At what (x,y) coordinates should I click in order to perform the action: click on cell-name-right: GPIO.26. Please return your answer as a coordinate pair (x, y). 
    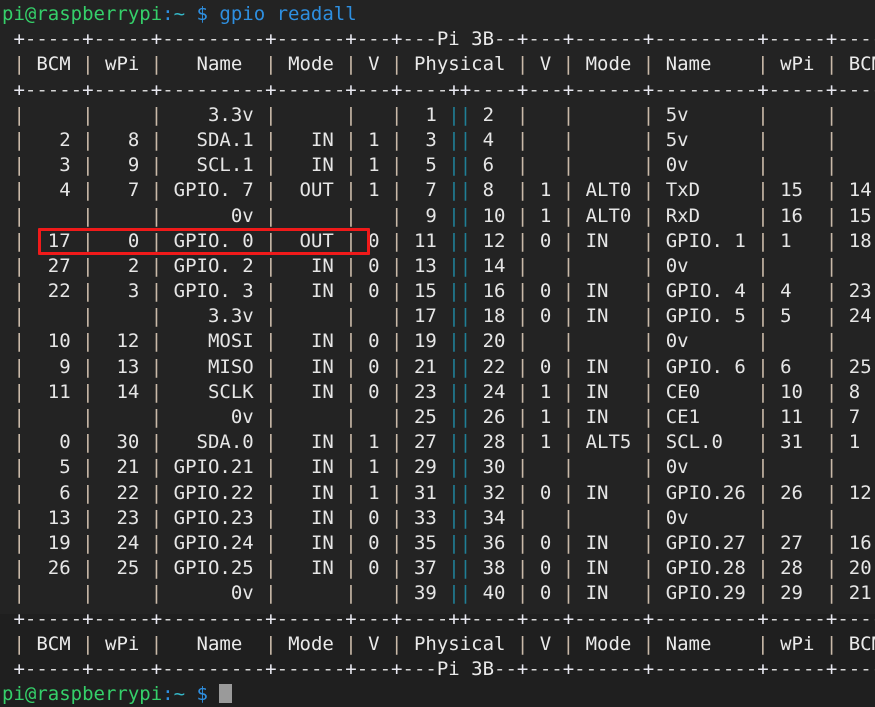
    Looking at the image, I should click on (706, 492).